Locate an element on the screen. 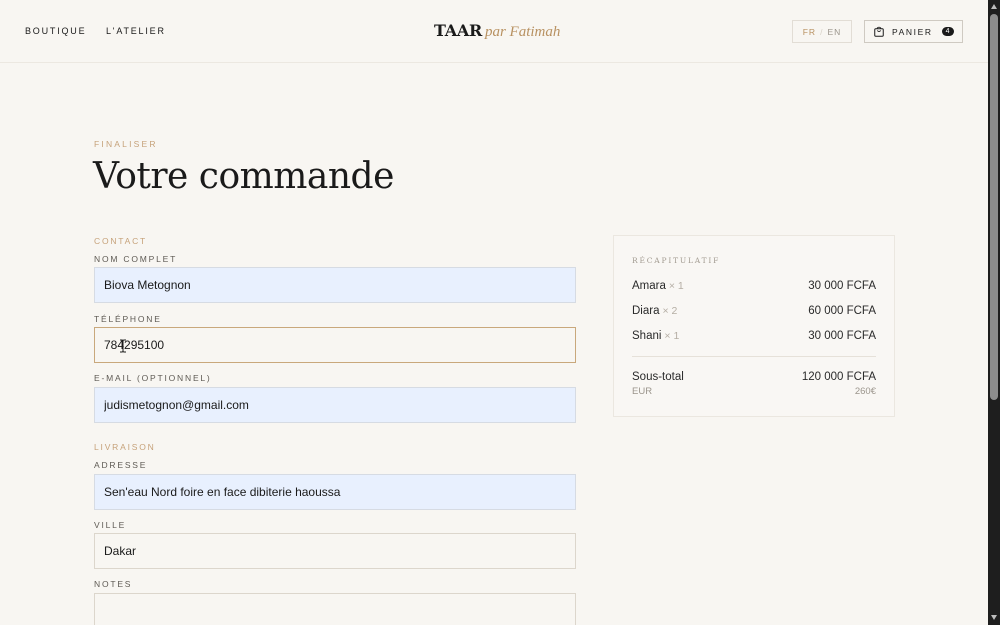 Image resolution: width=1000 pixels, height=625 pixels. email-input is located at coordinates (335, 405).